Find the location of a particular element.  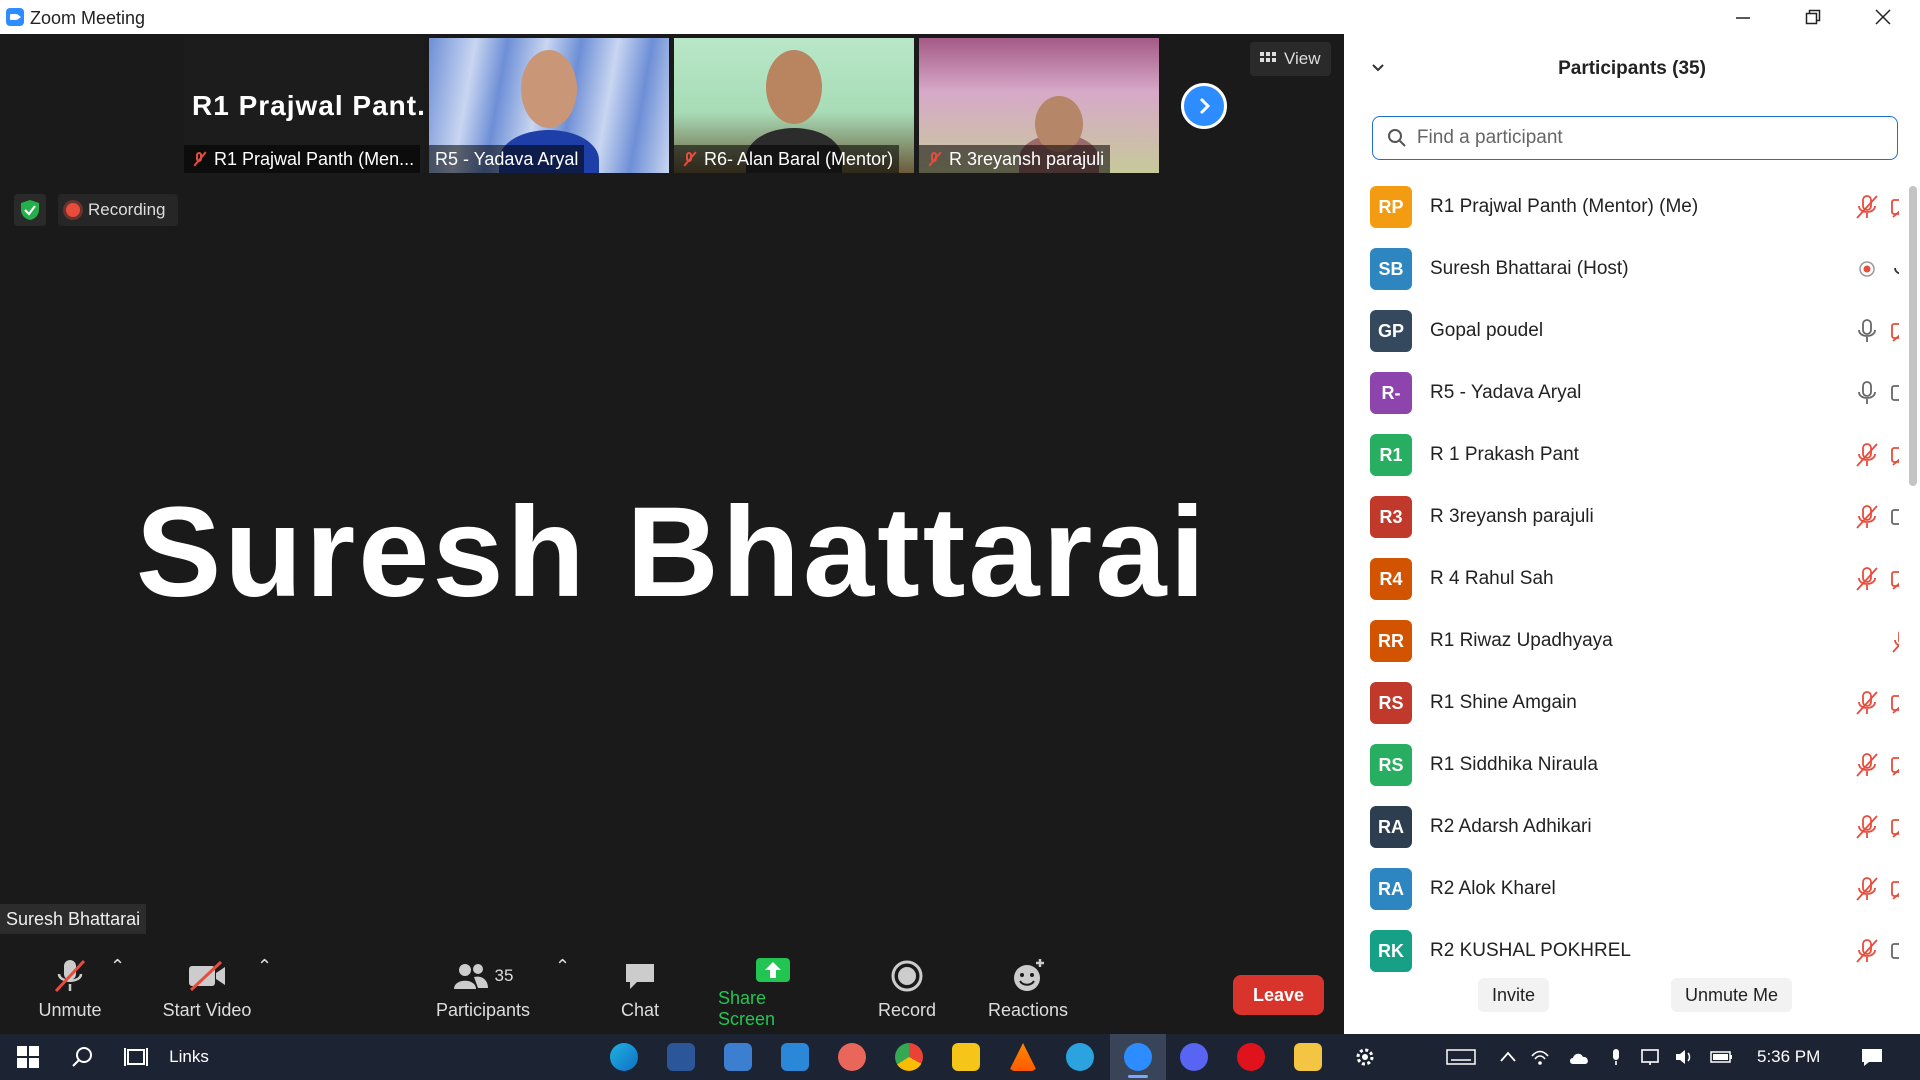

participant-name: R2 Adarsh Adhikari is located at coordinates (1511, 826).